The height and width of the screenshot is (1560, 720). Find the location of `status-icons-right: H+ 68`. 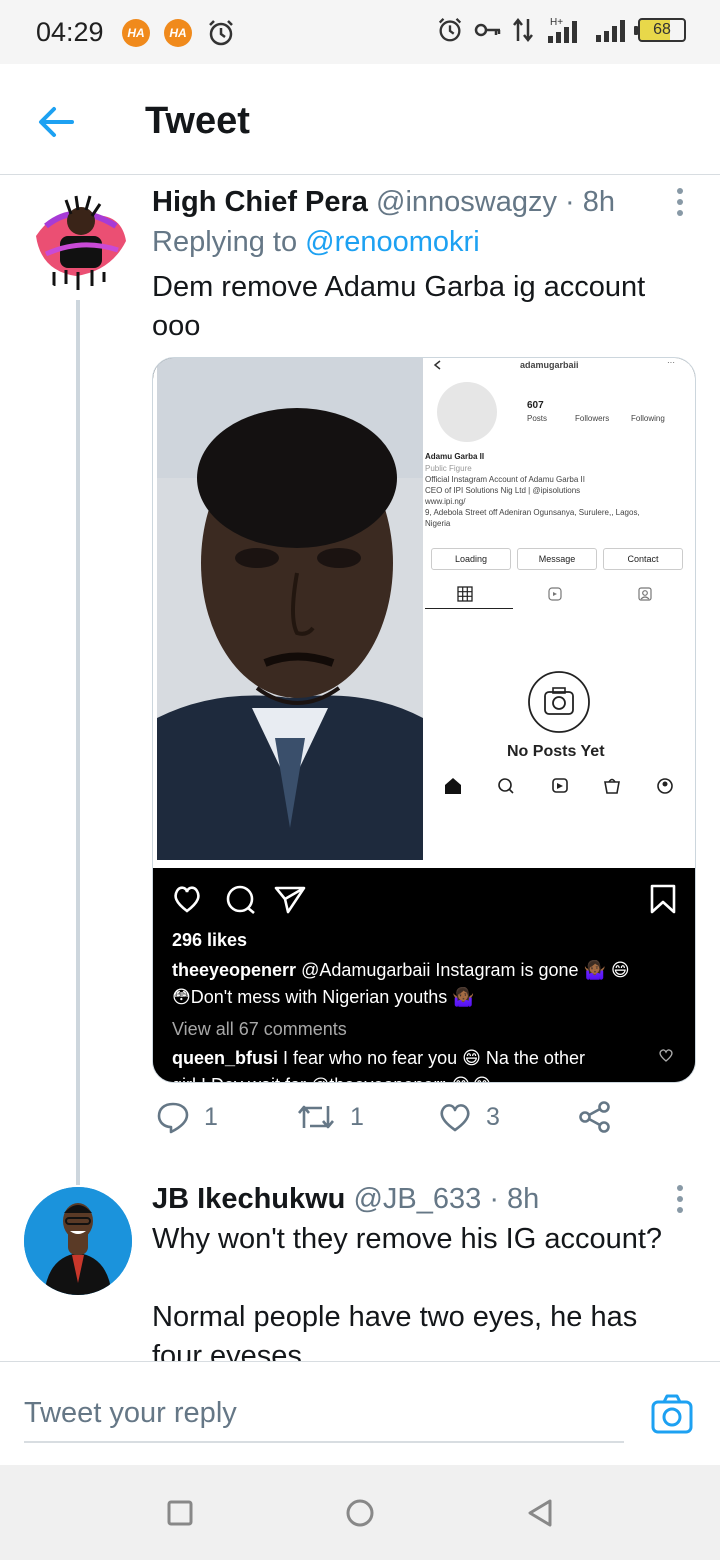

status-icons-right: H+ 68 is located at coordinates (561, 30).